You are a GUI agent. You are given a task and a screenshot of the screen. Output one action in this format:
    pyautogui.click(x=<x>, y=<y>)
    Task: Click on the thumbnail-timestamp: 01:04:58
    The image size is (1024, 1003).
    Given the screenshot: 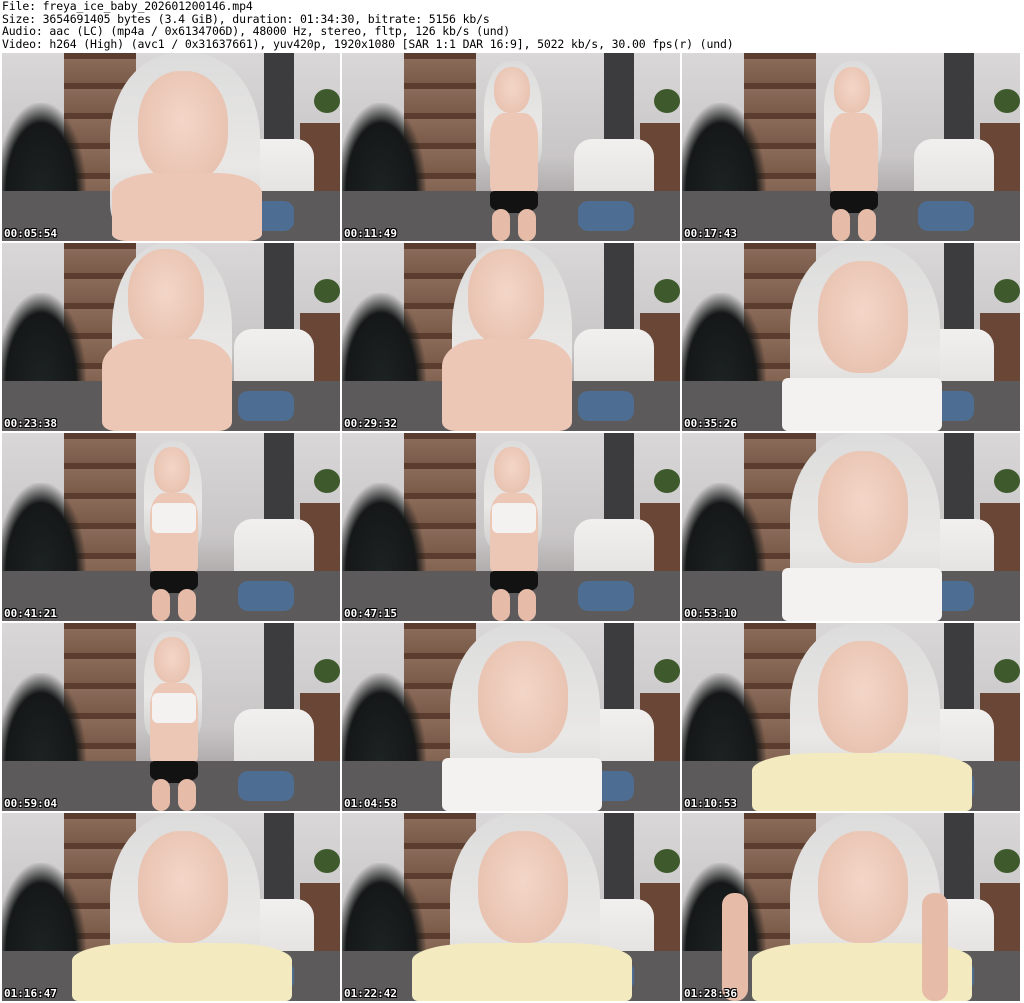 What is the action you would take?
    pyautogui.click(x=370, y=803)
    